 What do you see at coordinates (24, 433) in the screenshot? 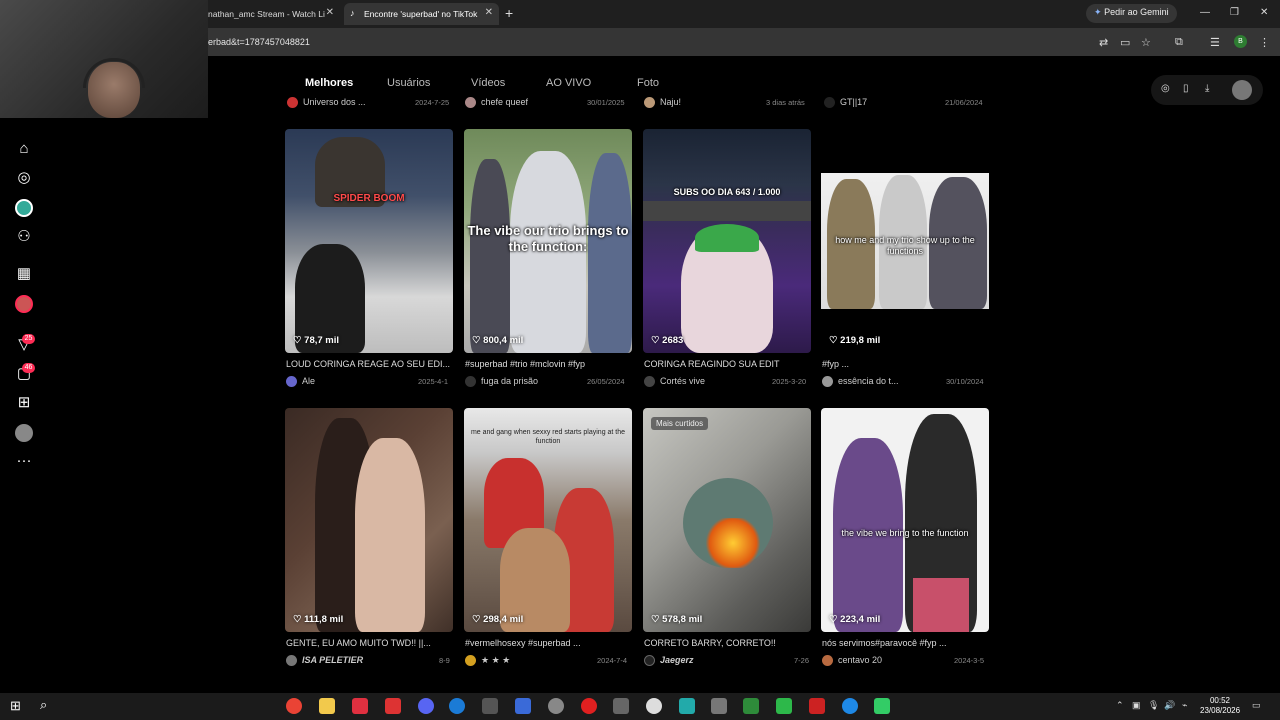
I see `profile-icon` at bounding box center [24, 433].